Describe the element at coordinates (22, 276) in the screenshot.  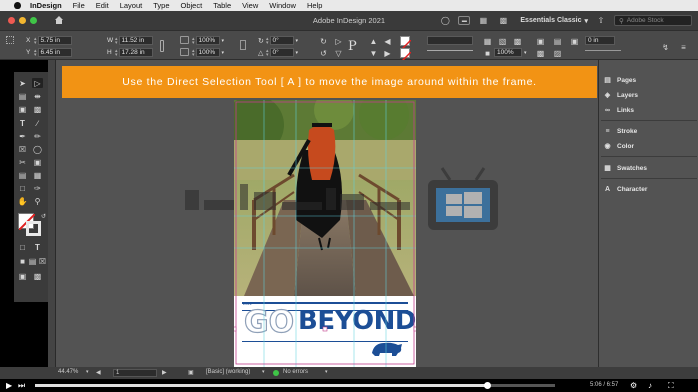
I see `normal-view-icon: ▣` at that location.